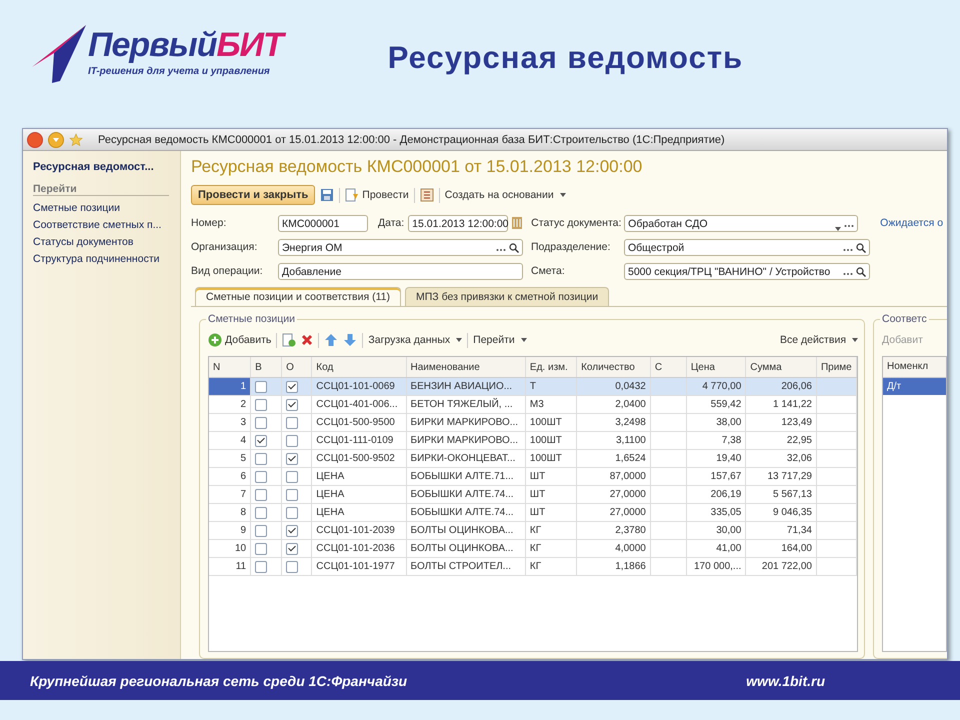 This screenshot has width=960, height=720. Describe the element at coordinates (716, 367) in the screenshot. I see `column-header: Цена` at that location.